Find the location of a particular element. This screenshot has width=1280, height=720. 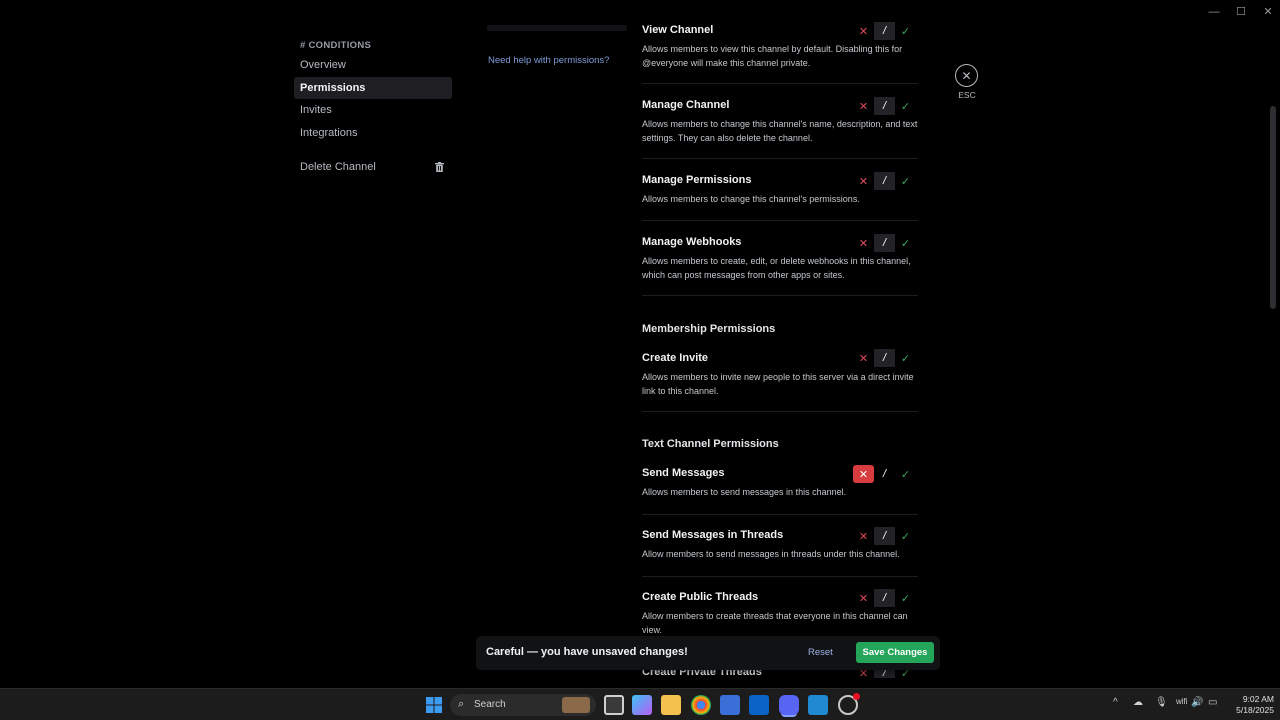

notification-badge is located at coordinates (856, 696).